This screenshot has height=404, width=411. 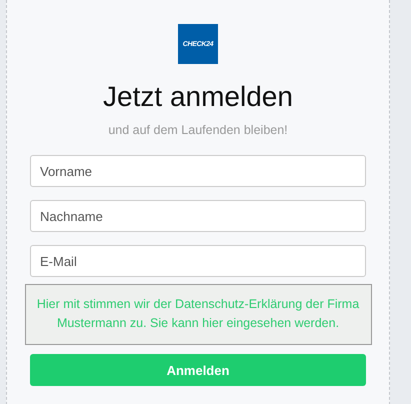 I want to click on input-field: Nachname, so click(x=198, y=216).